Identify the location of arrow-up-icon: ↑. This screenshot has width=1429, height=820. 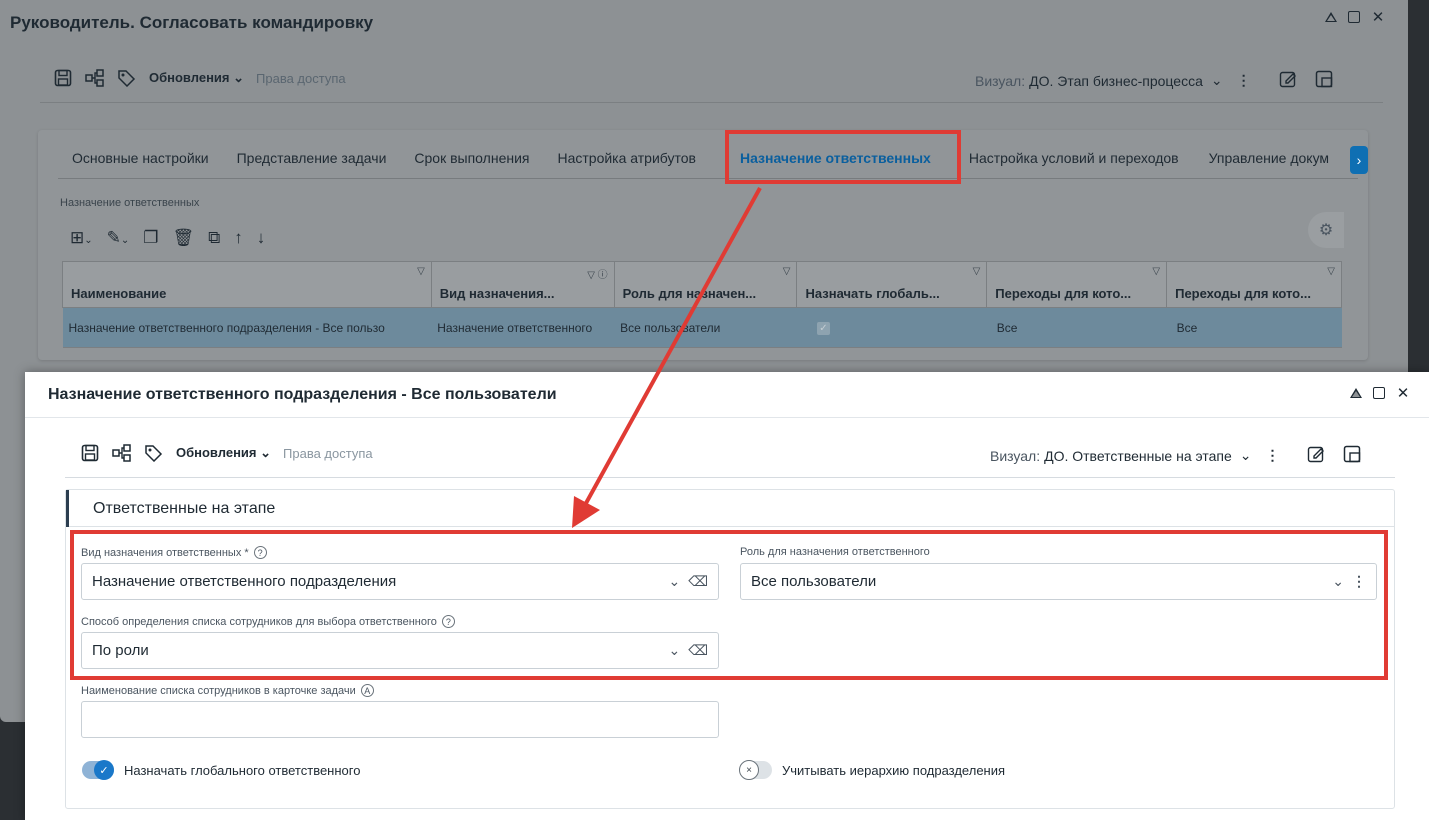
(238, 238).